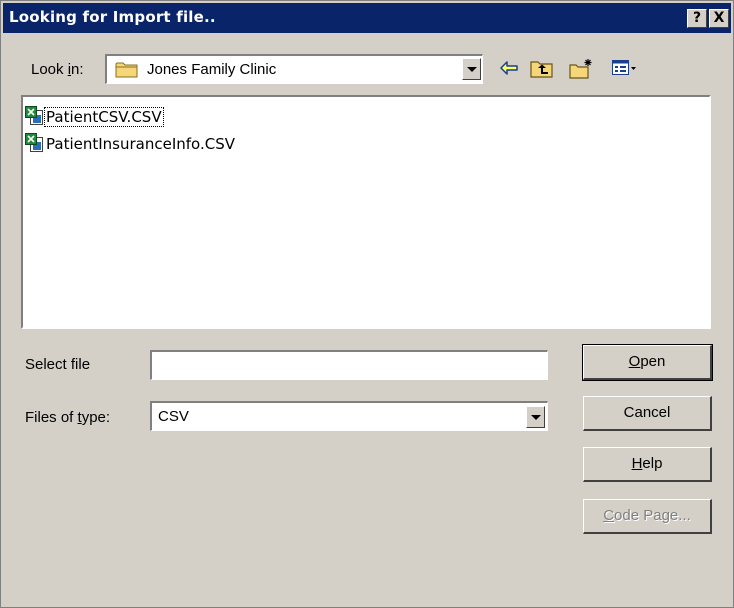 This screenshot has width=734, height=608. I want to click on look-in-value: Jones Family Clinic, so click(212, 69).